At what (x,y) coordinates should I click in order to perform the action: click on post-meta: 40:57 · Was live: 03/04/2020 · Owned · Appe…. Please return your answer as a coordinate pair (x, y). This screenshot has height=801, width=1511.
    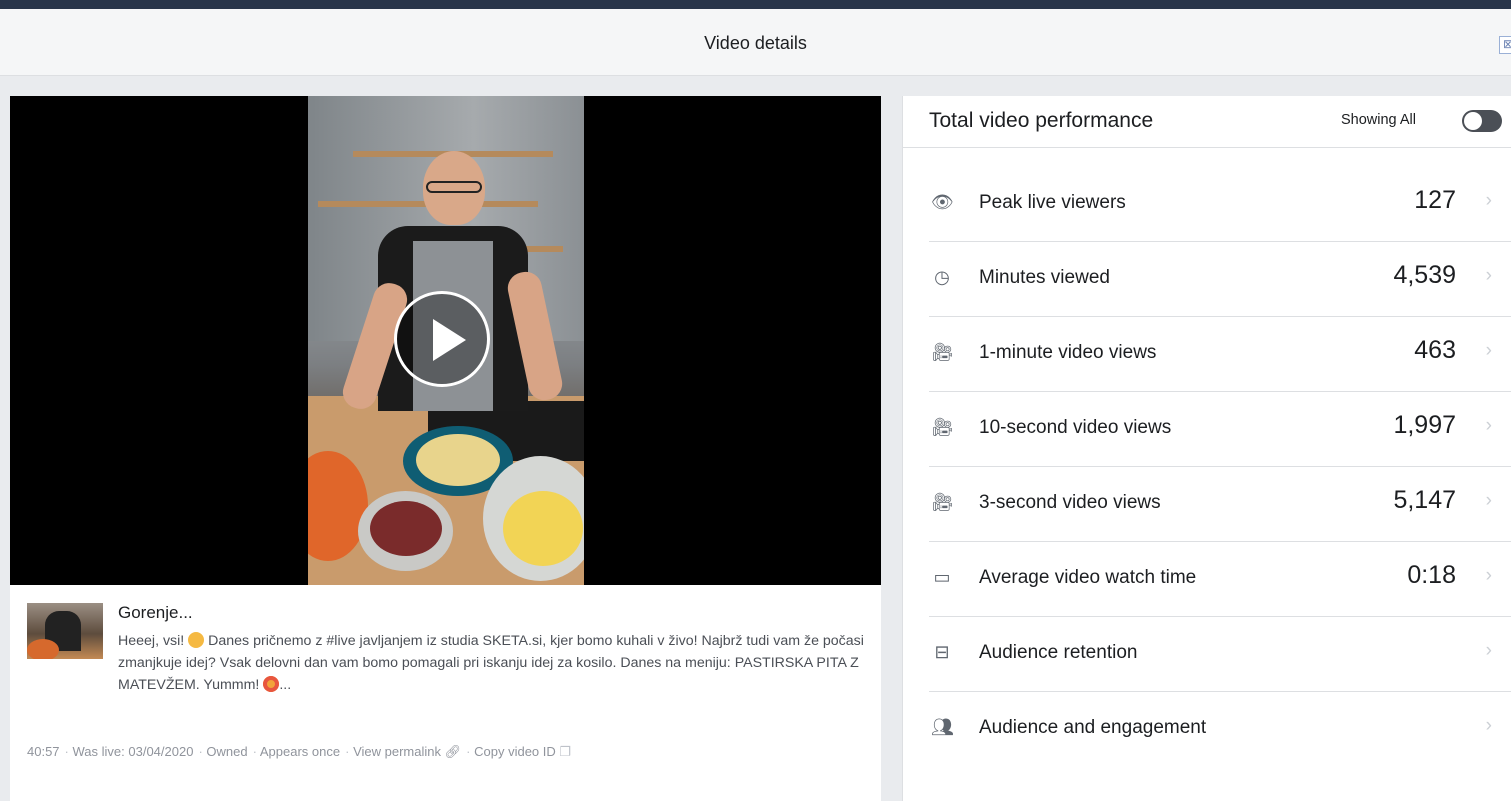
    Looking at the image, I should click on (299, 751).